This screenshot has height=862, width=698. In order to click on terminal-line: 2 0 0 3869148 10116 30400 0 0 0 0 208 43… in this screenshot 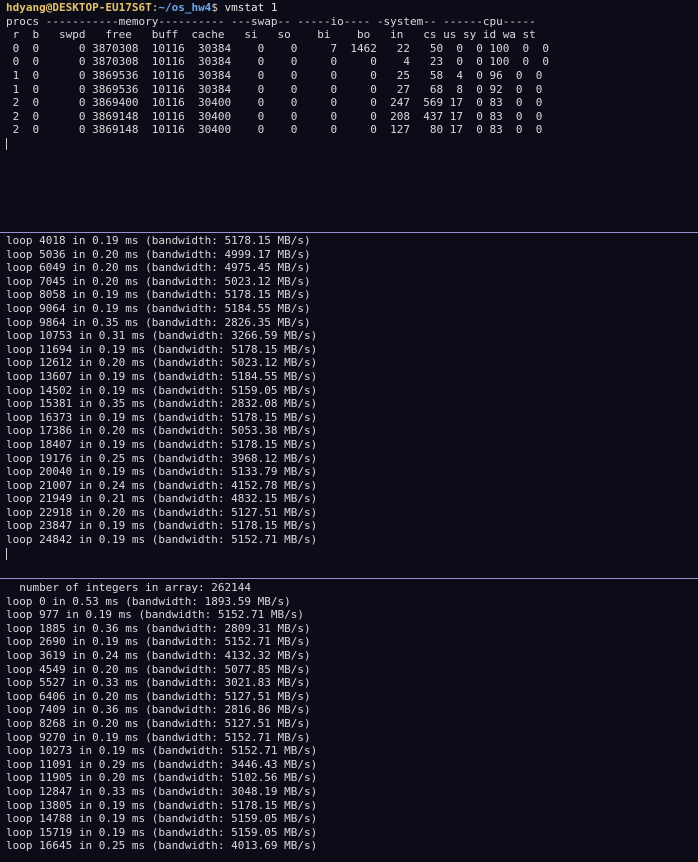, I will do `click(274, 116)`.